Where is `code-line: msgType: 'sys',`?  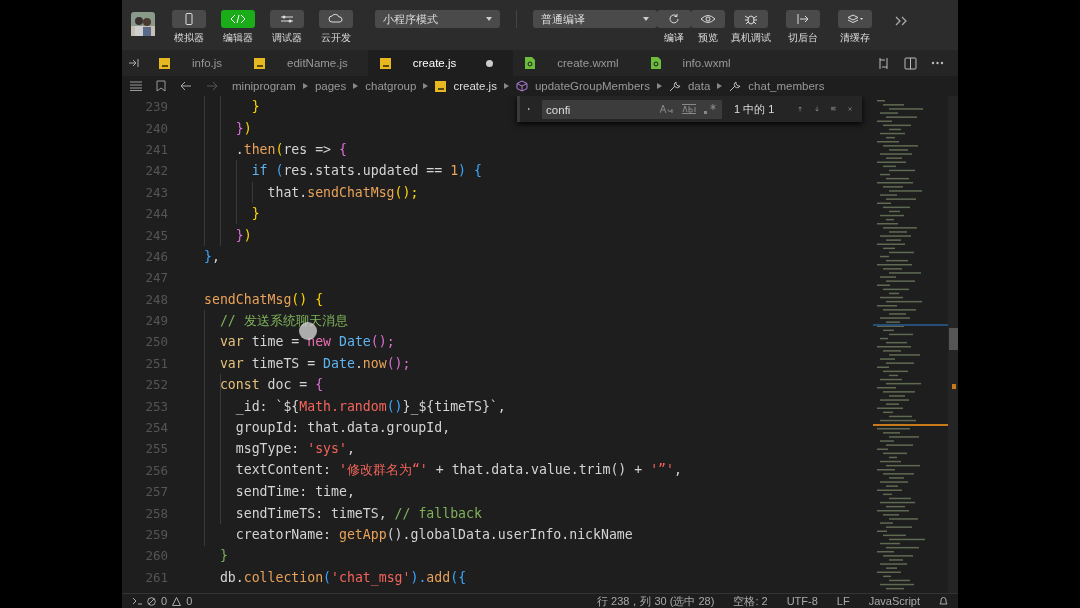 code-line: msgType: 'sys', is located at coordinates (294, 449).